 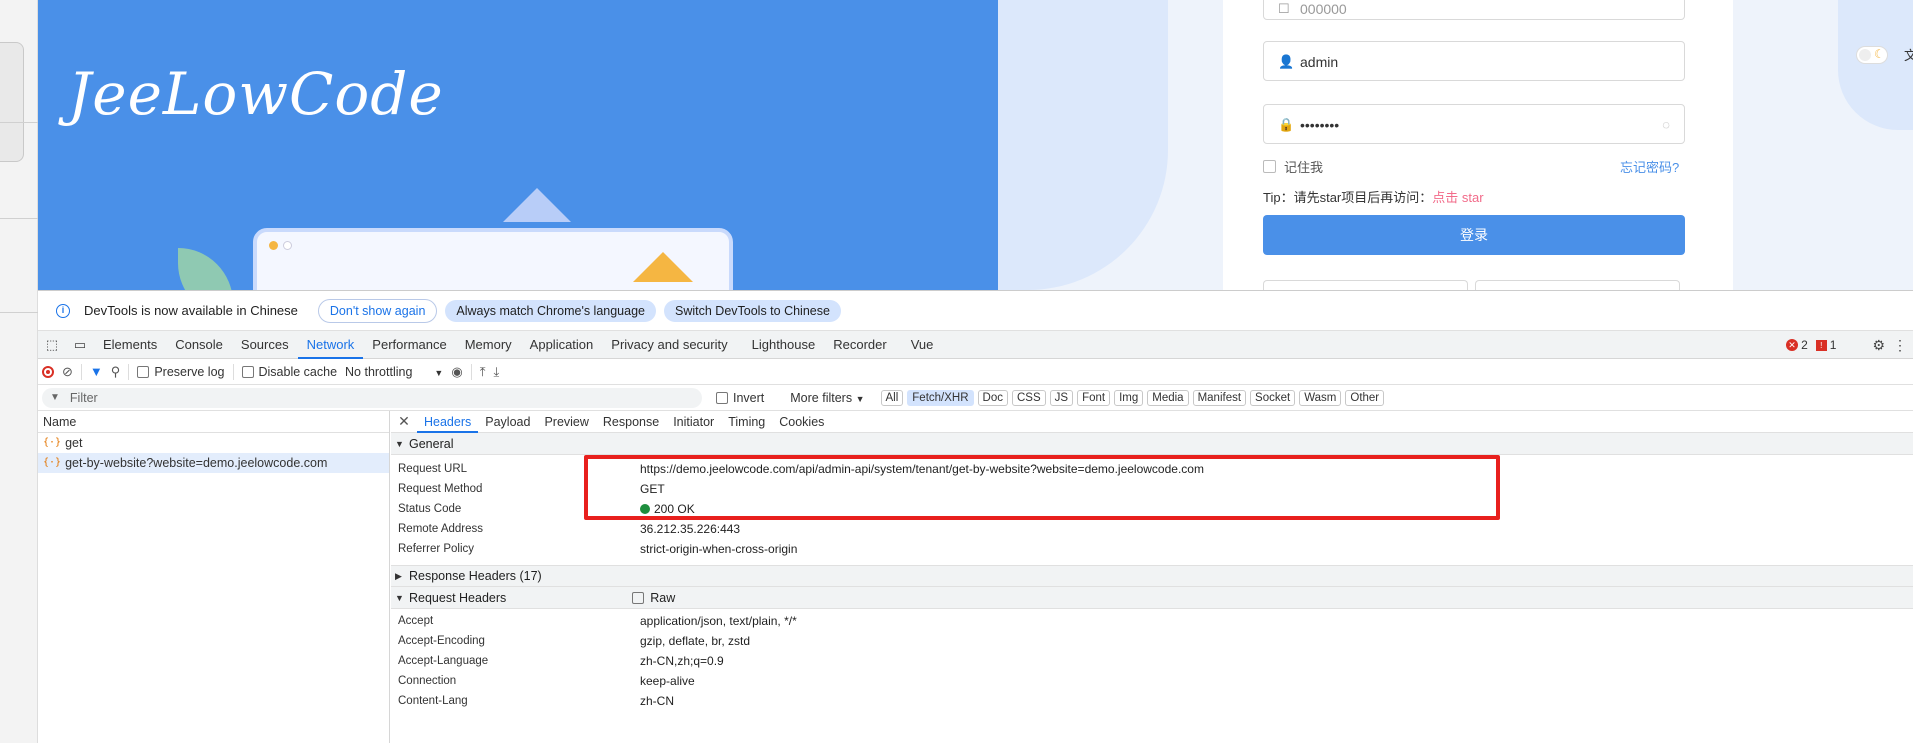 I want to click on tab-initiator: Initiator, so click(x=693, y=422).